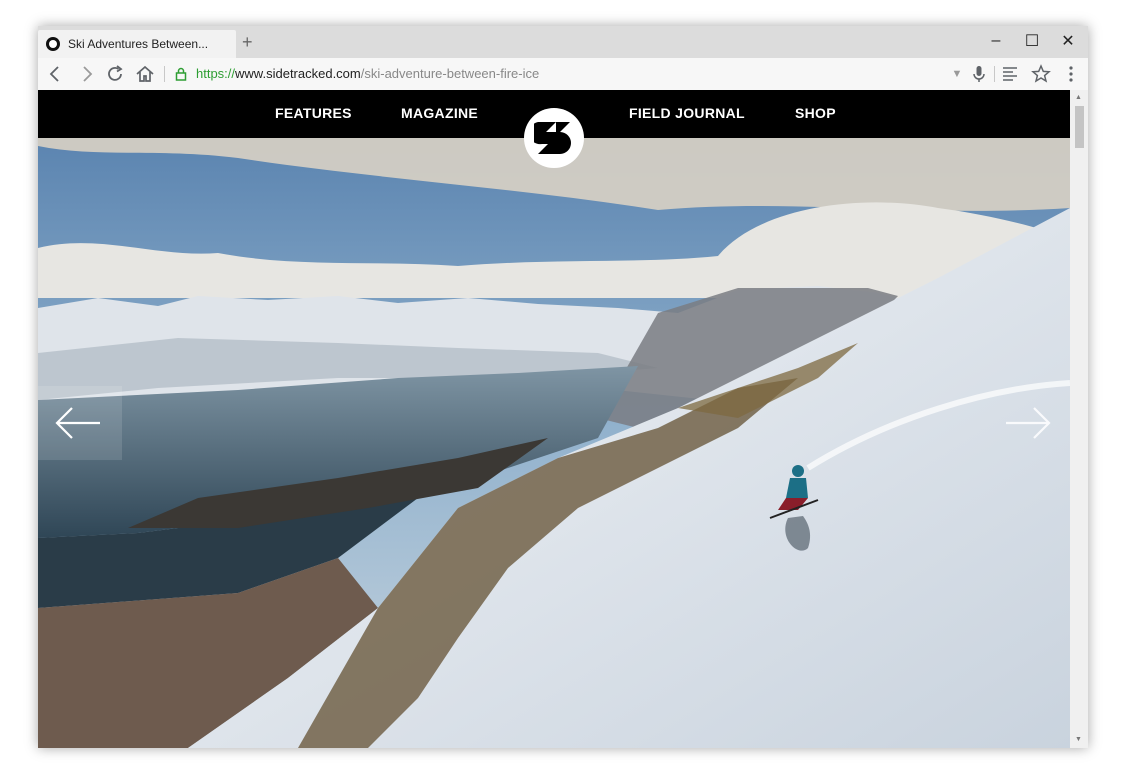  What do you see at coordinates (563, 42) in the screenshot?
I see `title-bar: Ski Adventures Between... + – ☐ ✕` at bounding box center [563, 42].